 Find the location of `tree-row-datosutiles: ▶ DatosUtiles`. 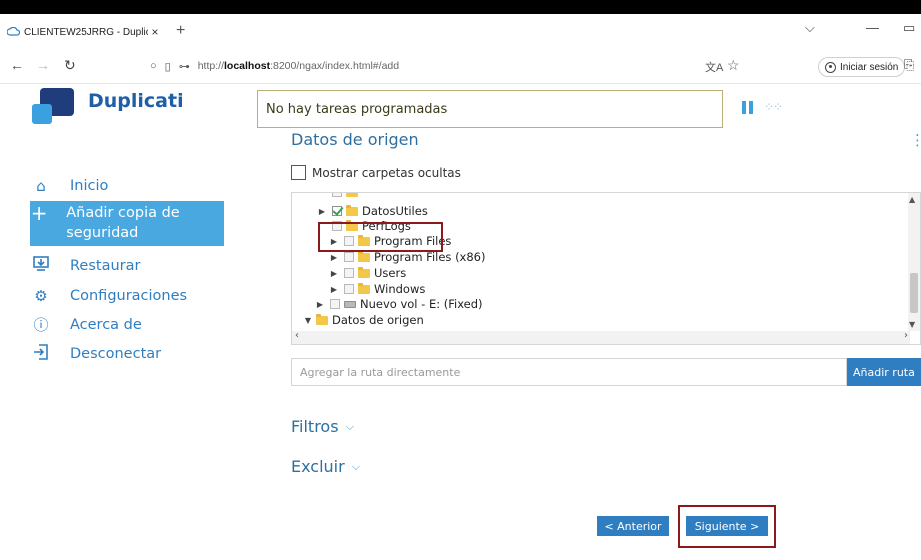

tree-row-datosutiles: ▶ DatosUtiles is located at coordinates (372, 211).